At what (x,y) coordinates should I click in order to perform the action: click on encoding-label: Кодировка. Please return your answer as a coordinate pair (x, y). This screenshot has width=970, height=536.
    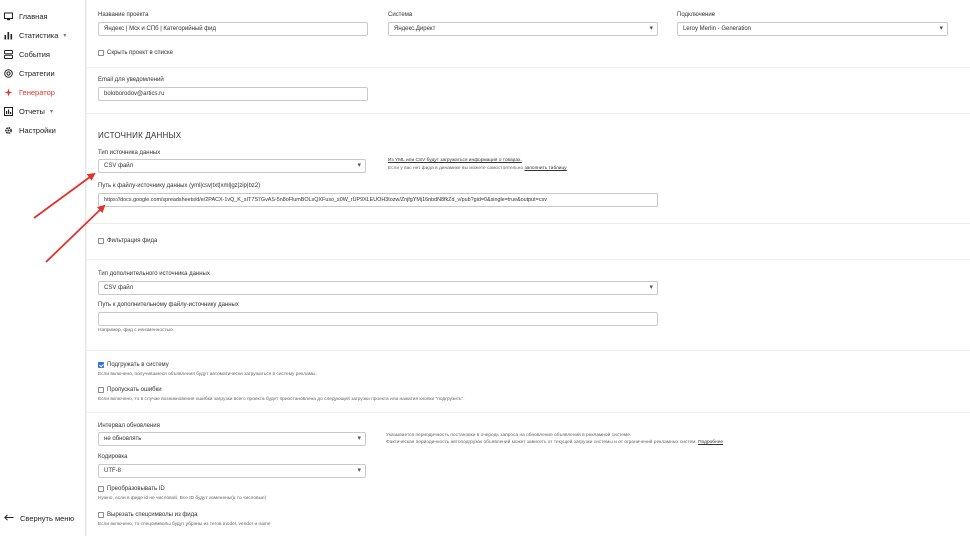
    Looking at the image, I should click on (113, 457).